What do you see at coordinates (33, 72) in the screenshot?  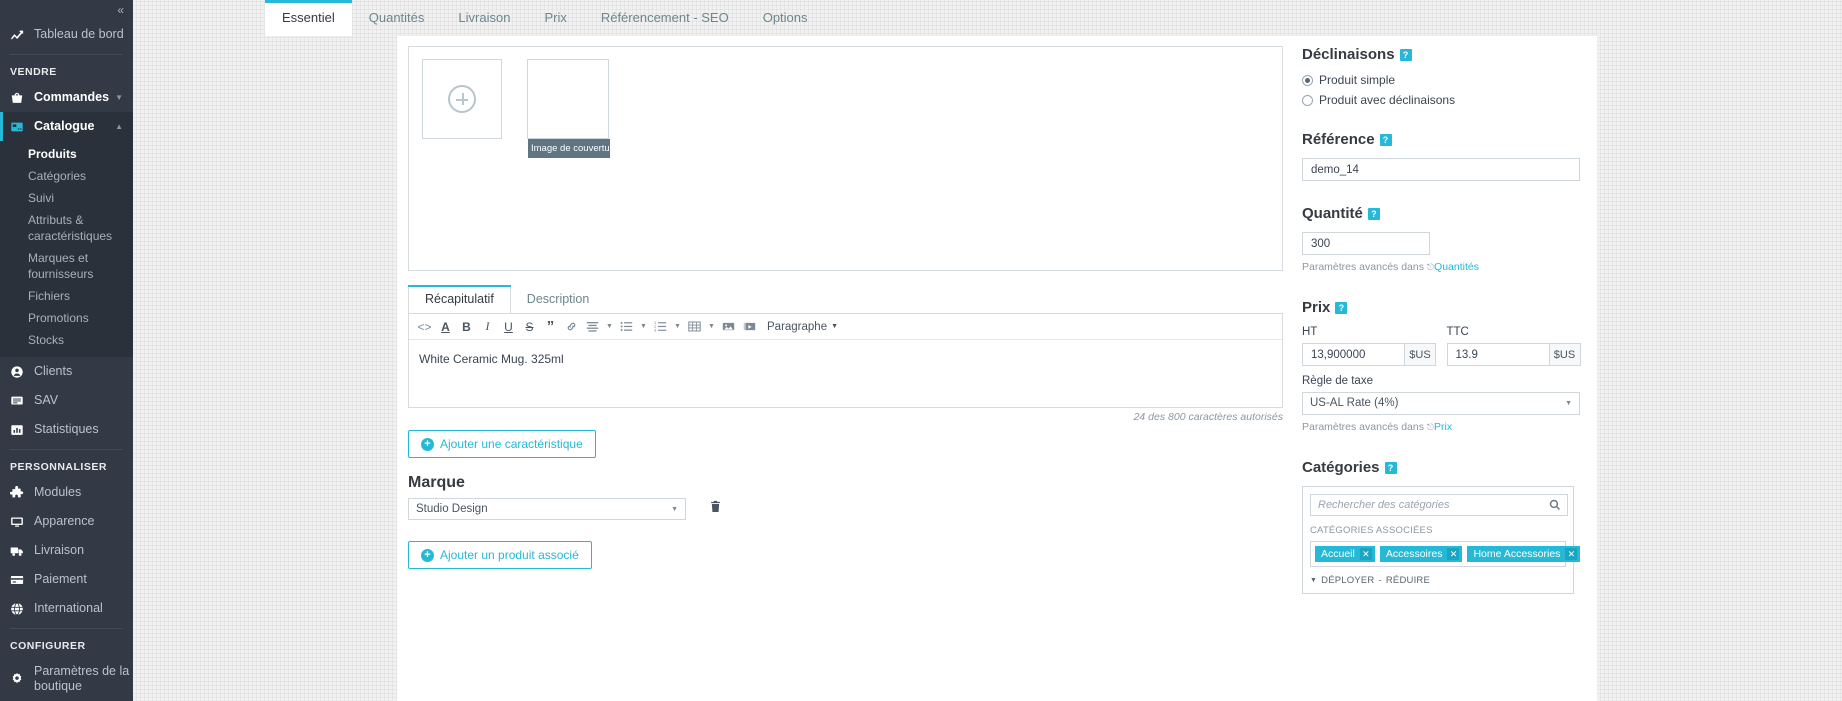 I see `sidebar-section-vendre: VENDRE` at bounding box center [33, 72].